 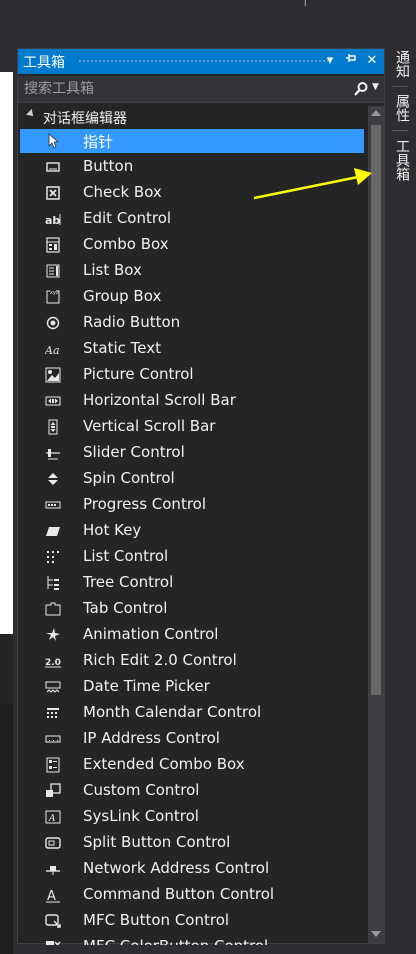 What do you see at coordinates (125, 608) in the screenshot?
I see `toolbox-item-label: Tab Control` at bounding box center [125, 608].